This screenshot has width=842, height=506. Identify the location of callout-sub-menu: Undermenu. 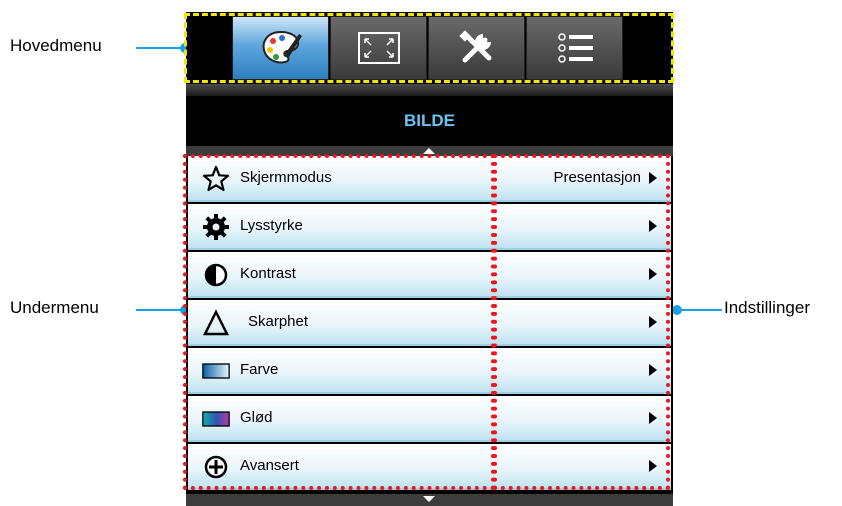
(54, 307).